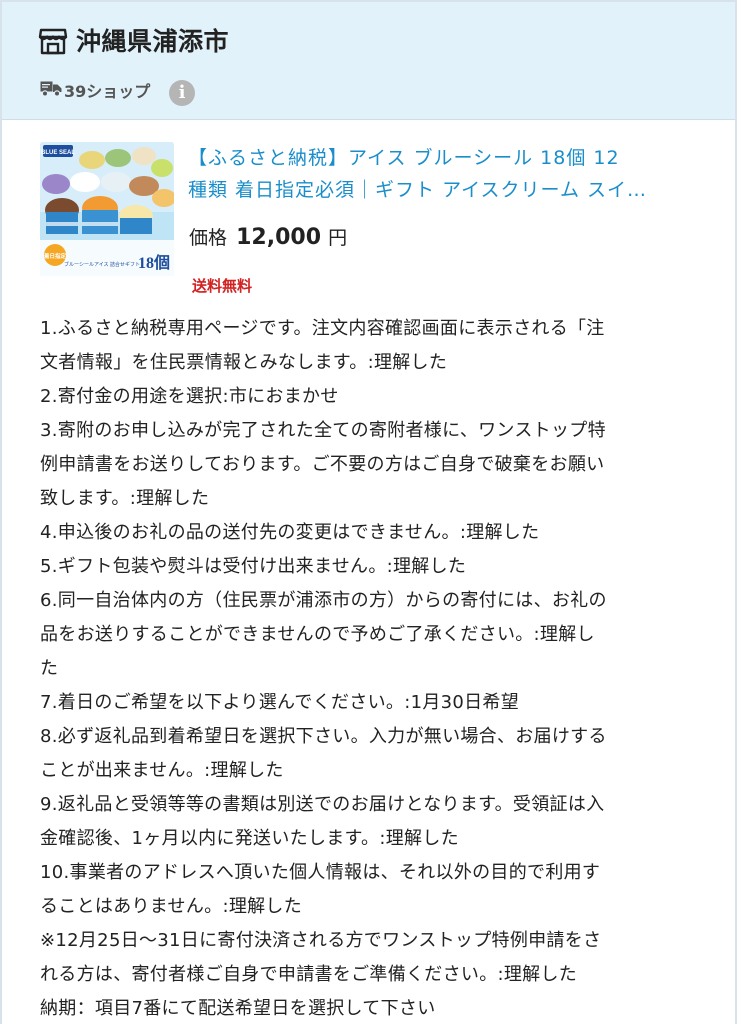 This screenshot has width=741, height=1024. I want to click on brand-logo-text: BLUE SEAL, so click(58, 153).